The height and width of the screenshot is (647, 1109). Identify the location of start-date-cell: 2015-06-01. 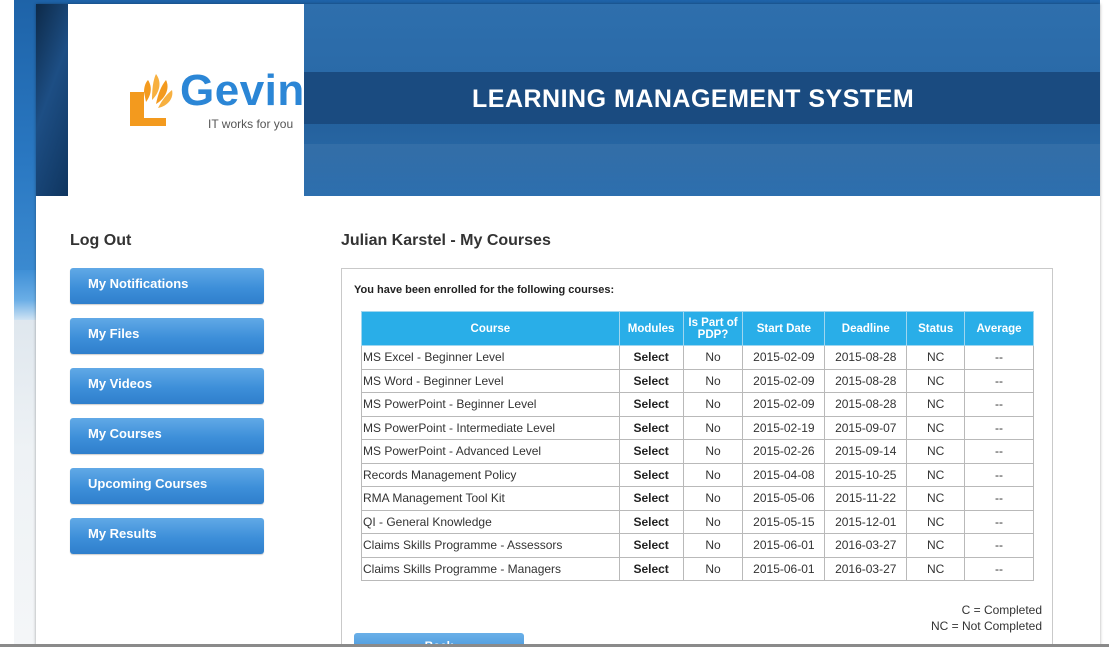
(784, 568).